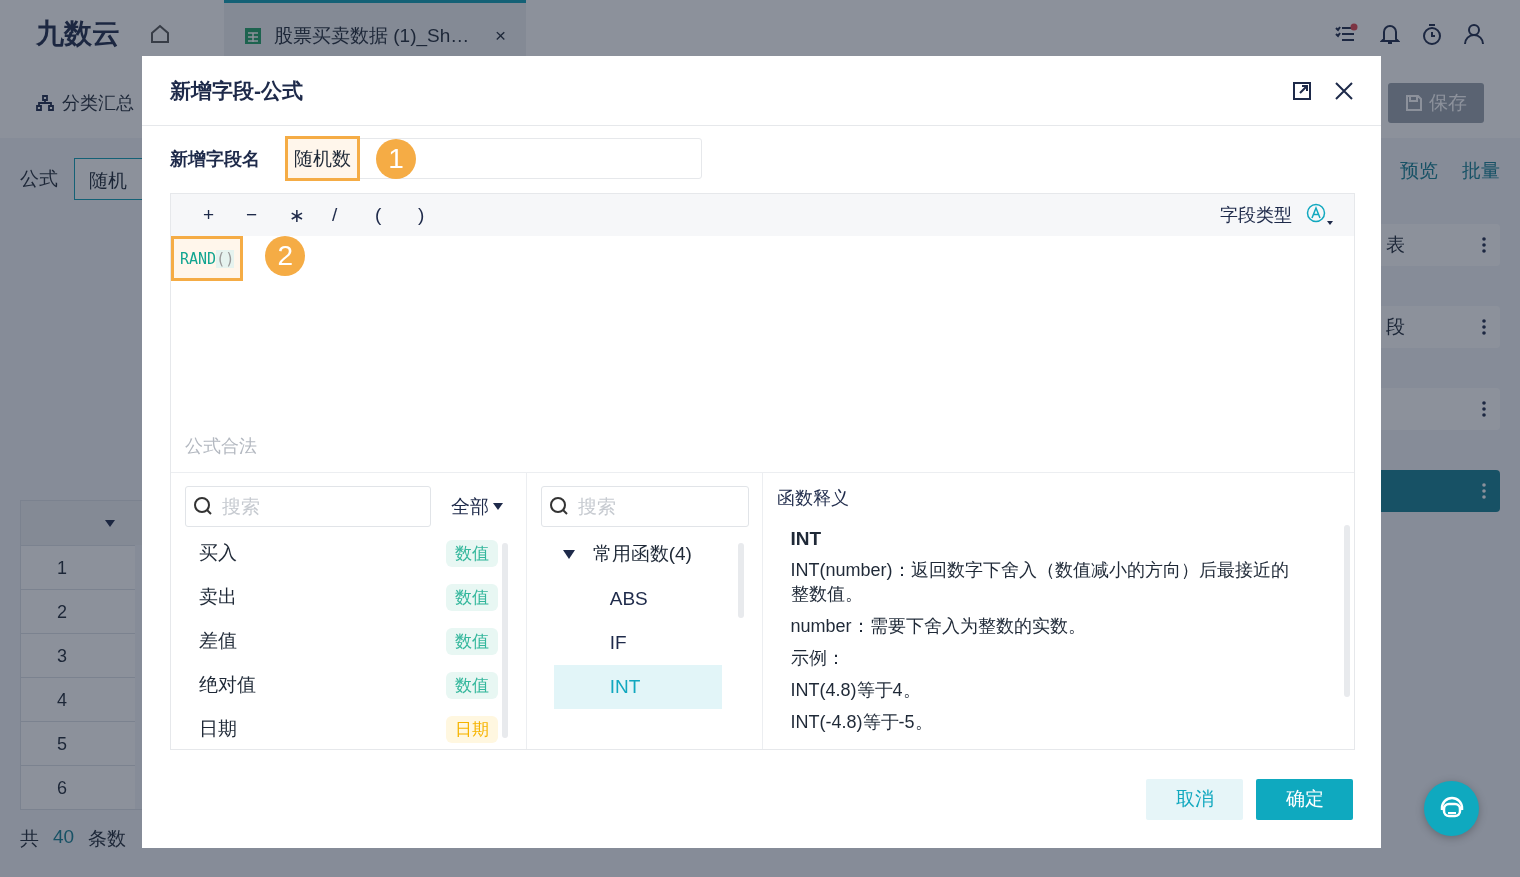 The width and height of the screenshot is (1520, 877). Describe the element at coordinates (1390, 34) in the screenshot. I see `bell-icon` at that location.